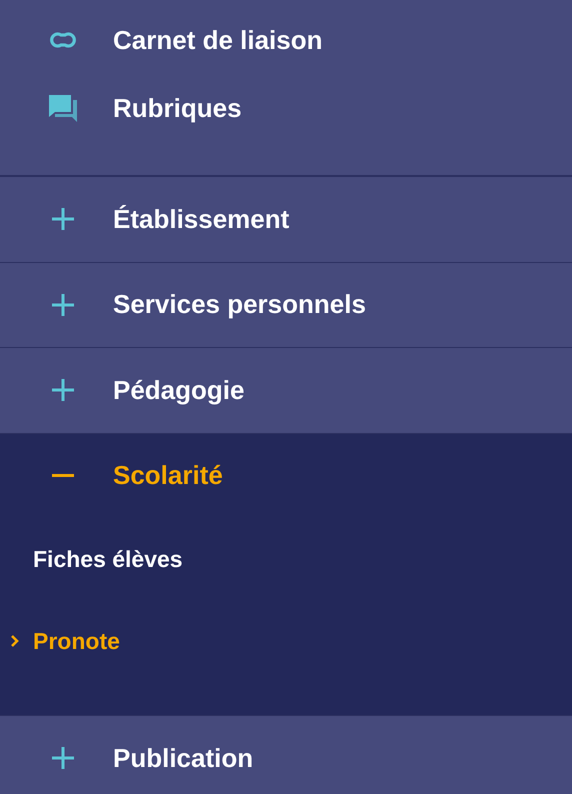 This screenshot has height=794, width=572. I want to click on section-header: Établissement, so click(286, 219).